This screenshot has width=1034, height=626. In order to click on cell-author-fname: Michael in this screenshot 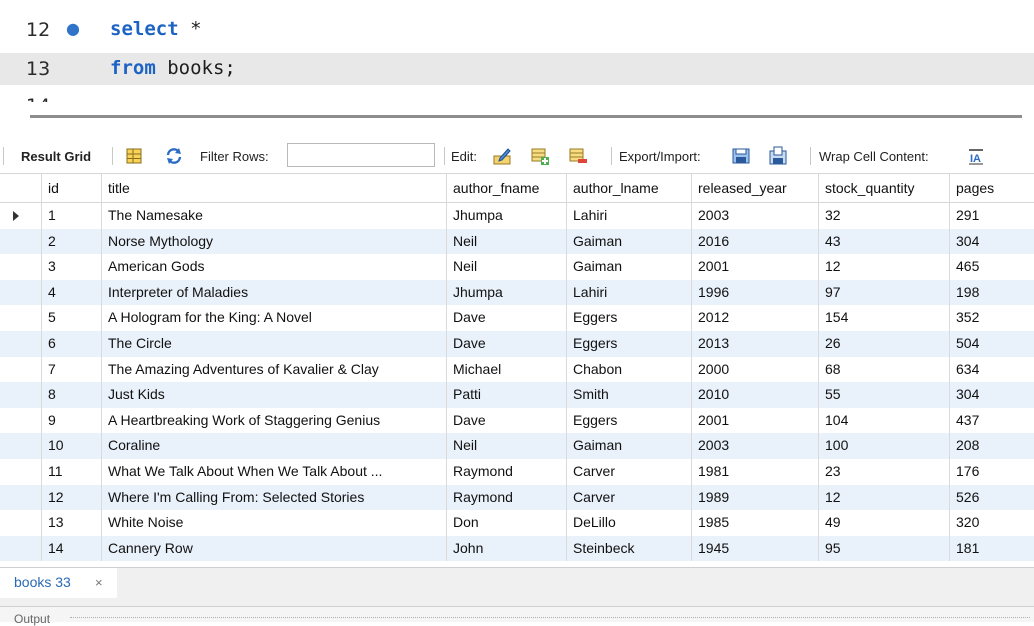, I will do `click(507, 369)`.